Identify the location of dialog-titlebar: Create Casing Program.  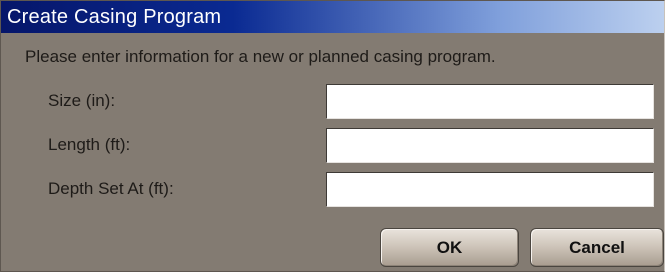
(332, 17).